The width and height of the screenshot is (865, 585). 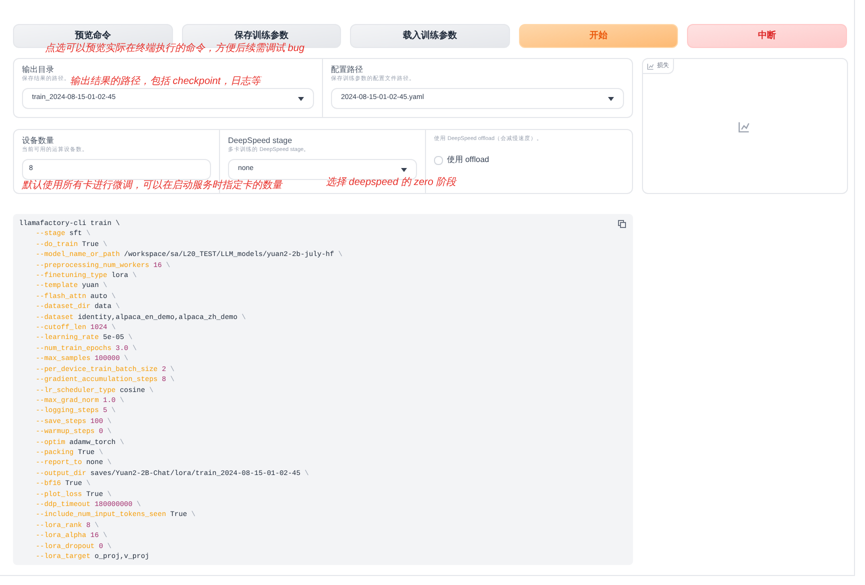 What do you see at coordinates (165, 82) in the screenshot?
I see `annotation-text: 输出结果的路径，包括 checkpoint，日志等` at bounding box center [165, 82].